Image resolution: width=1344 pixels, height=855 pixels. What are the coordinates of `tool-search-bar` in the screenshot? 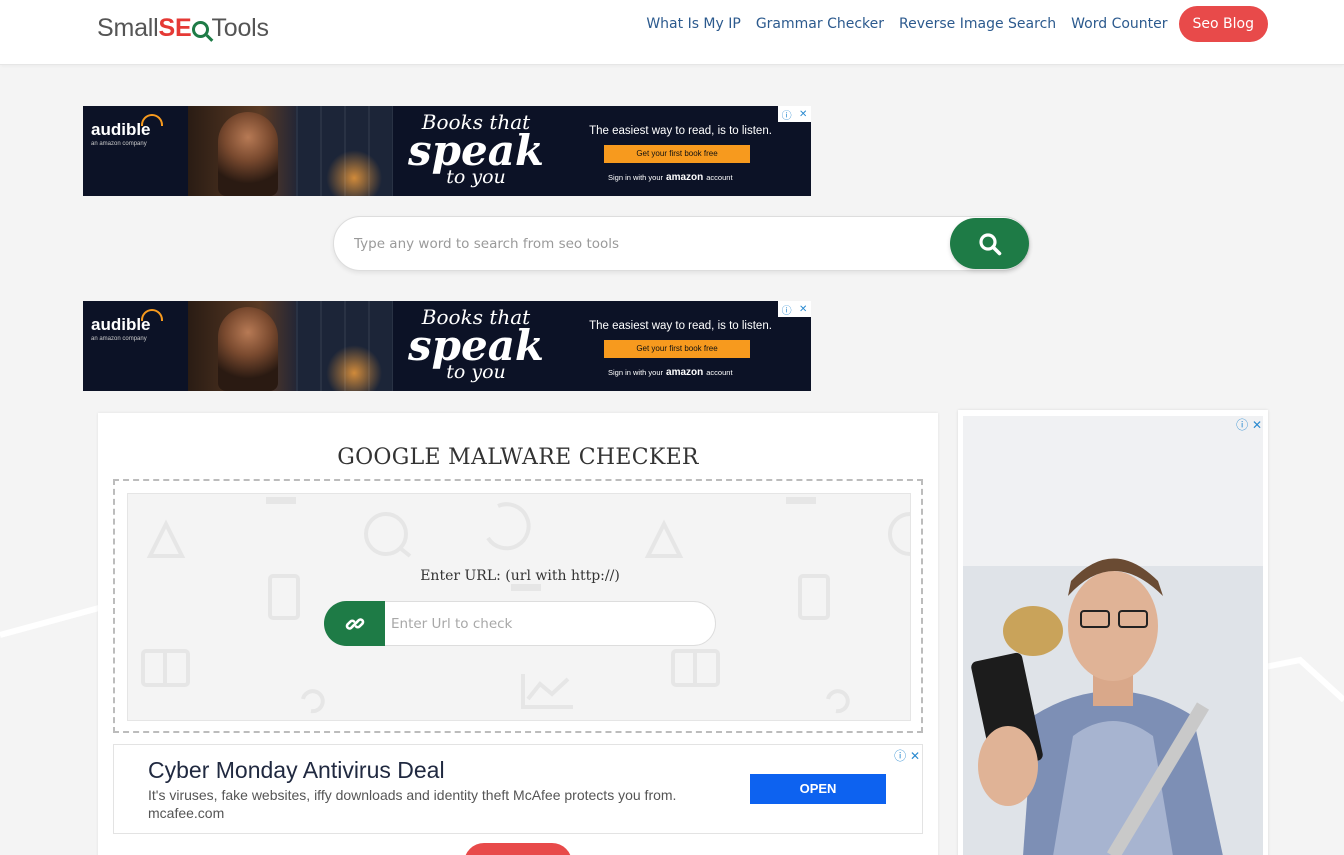 It's located at (681, 243).